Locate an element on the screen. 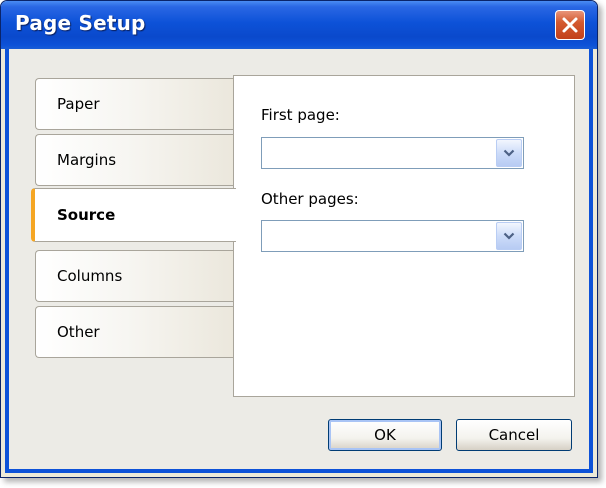 The height and width of the screenshot is (488, 606). close-button is located at coordinates (570, 25).